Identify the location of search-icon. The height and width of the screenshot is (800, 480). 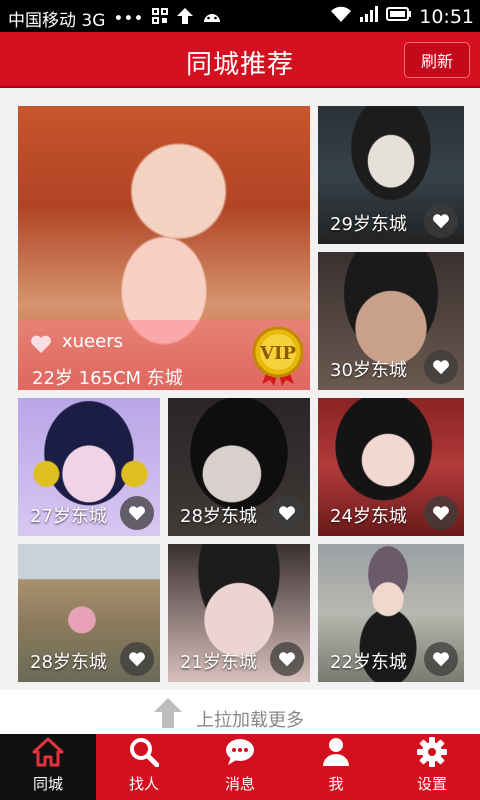
(144, 752).